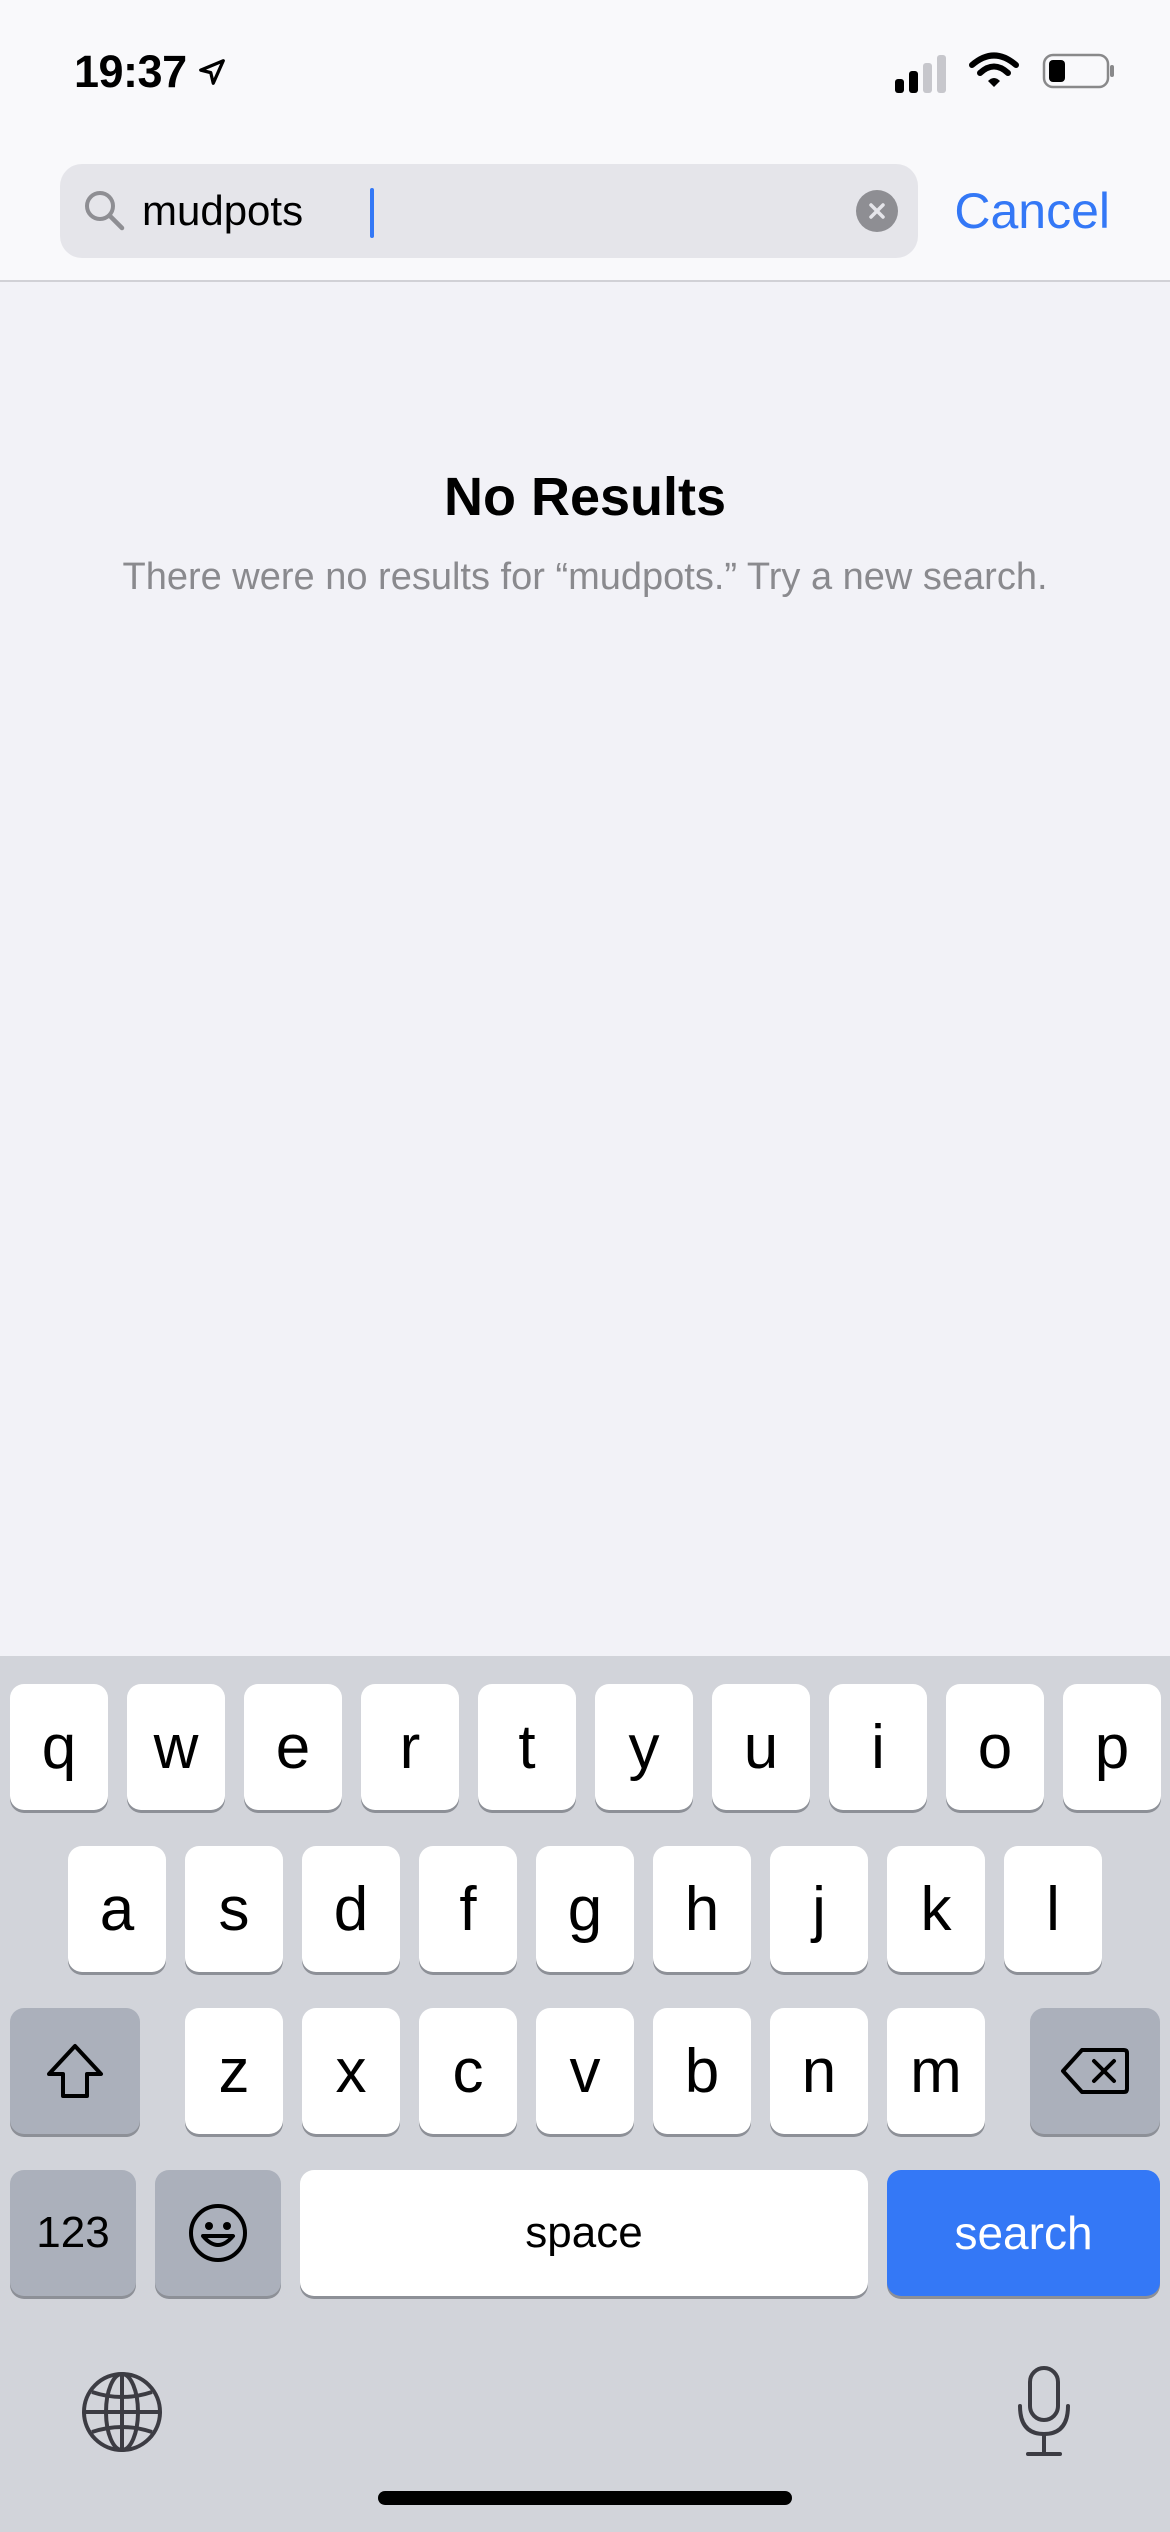  What do you see at coordinates (59, 1747) in the screenshot?
I see `key-q: q` at bounding box center [59, 1747].